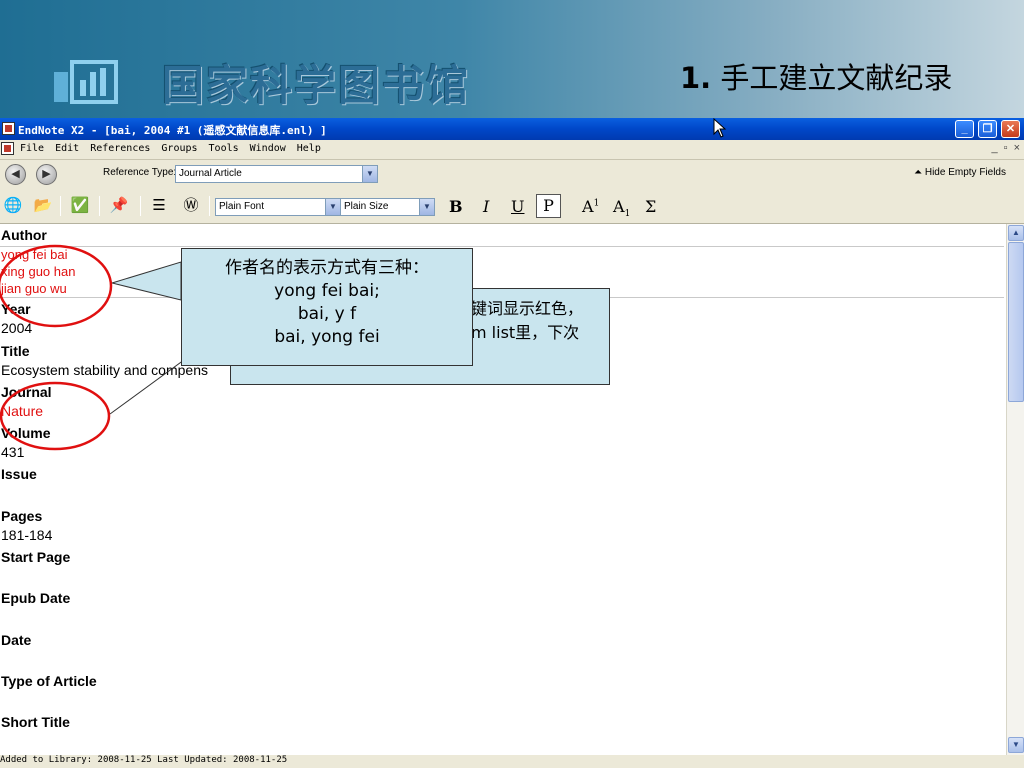 This screenshot has height=768, width=1024. What do you see at coordinates (242, 206) in the screenshot?
I see `font-value: Plain Font` at bounding box center [242, 206].